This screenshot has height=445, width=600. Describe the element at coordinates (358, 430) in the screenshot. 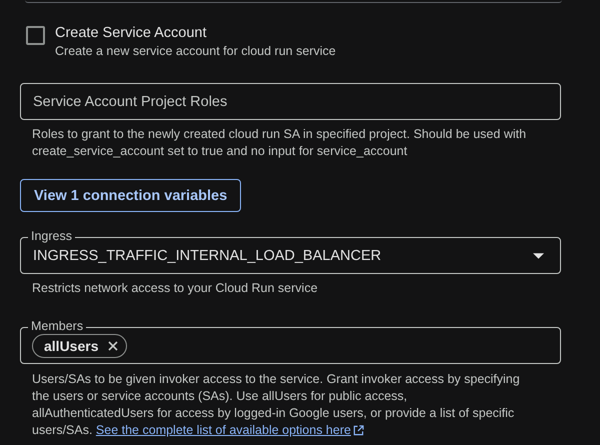

I see `external-link-icon` at that location.